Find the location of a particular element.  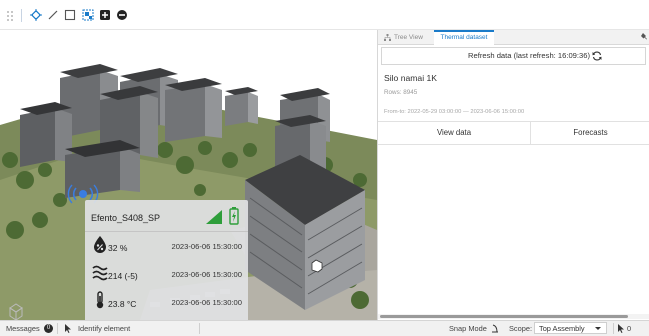

reading-row-air: 214 (-5) 2023-06-06 15:30:00 is located at coordinates (166, 274).